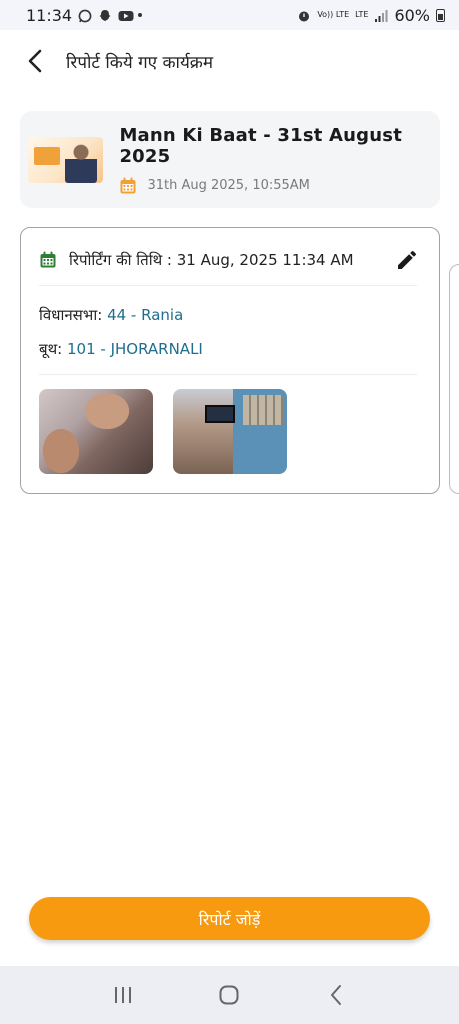  Describe the element at coordinates (228, 185) in the screenshot. I see `program-date: 31th Aug 2025, 10:55AM` at that location.